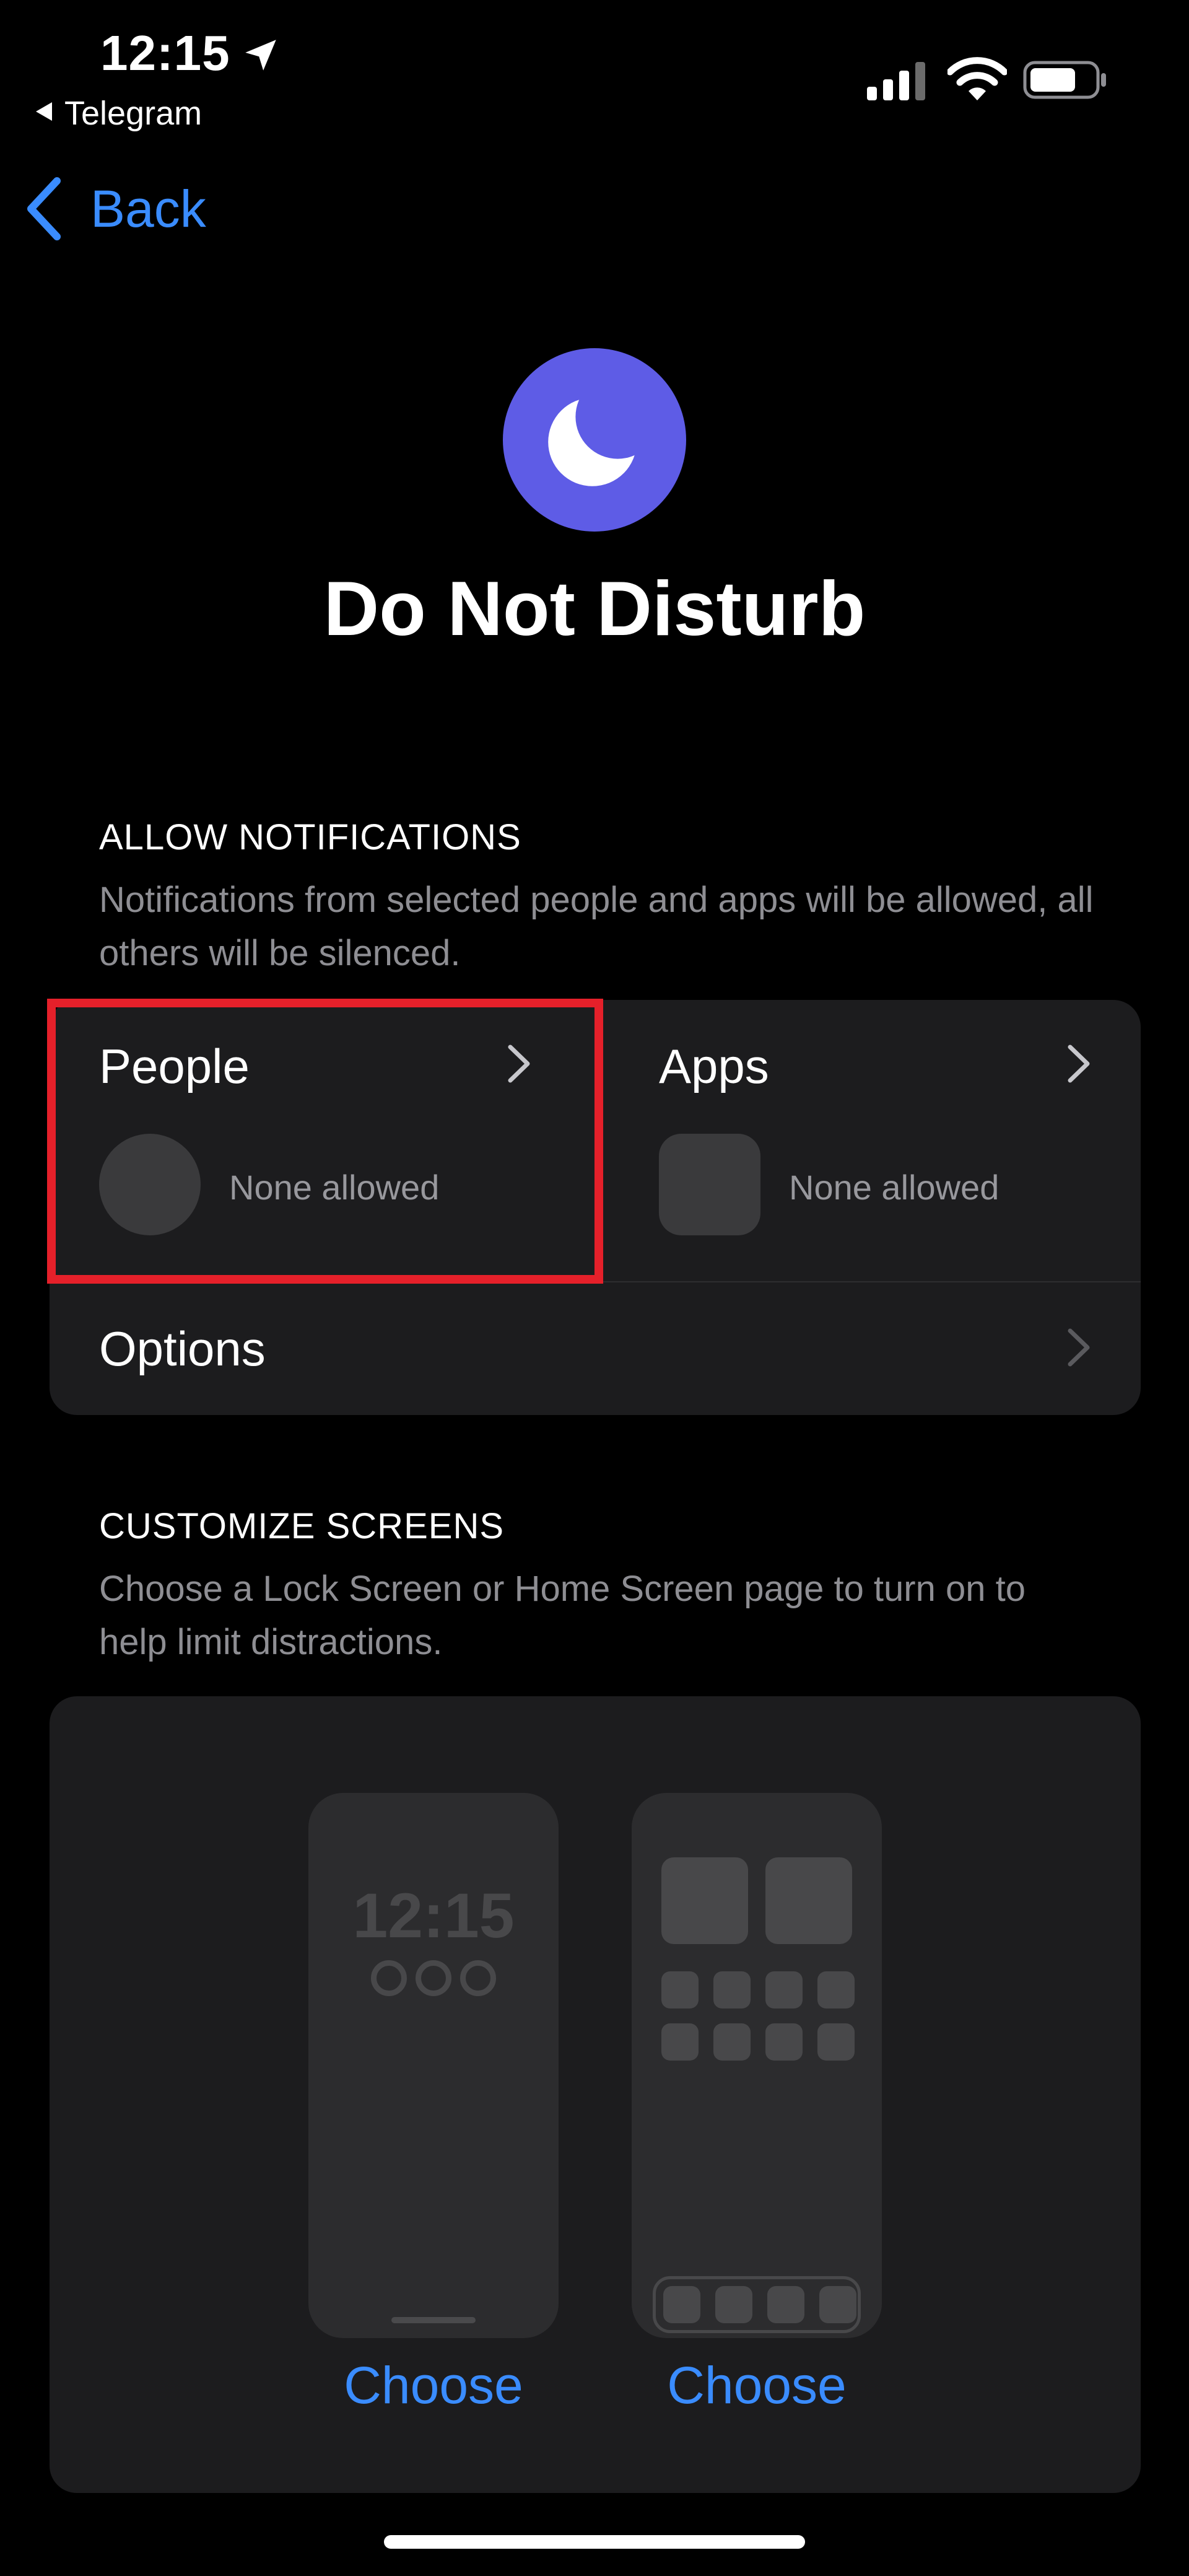  What do you see at coordinates (896, 81) in the screenshot?
I see `cellular-signal-icon` at bounding box center [896, 81].